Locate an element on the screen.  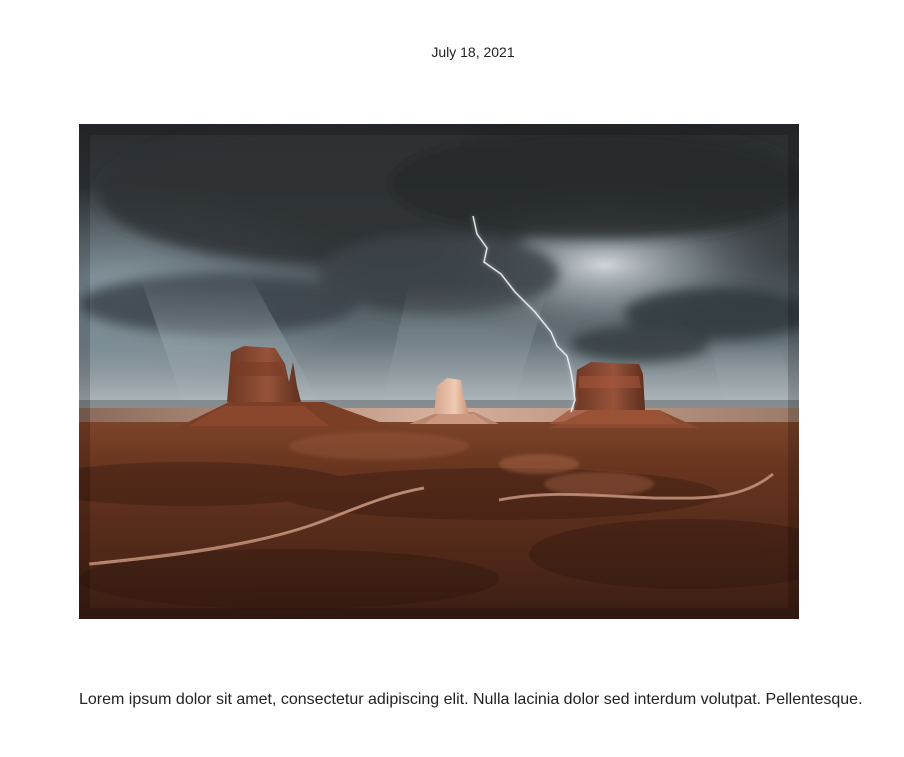
post-date: July 18, 2021 is located at coordinates (473, 52).